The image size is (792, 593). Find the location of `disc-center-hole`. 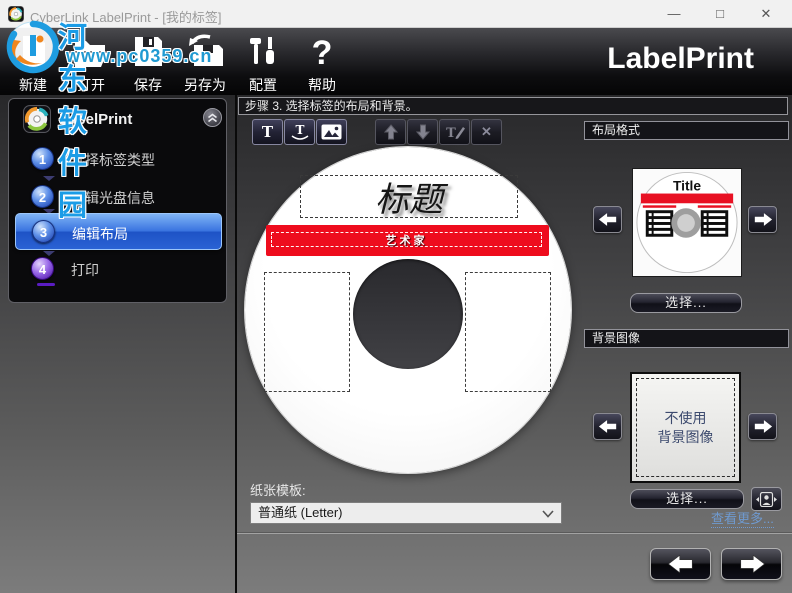

disc-center-hole is located at coordinates (408, 314).